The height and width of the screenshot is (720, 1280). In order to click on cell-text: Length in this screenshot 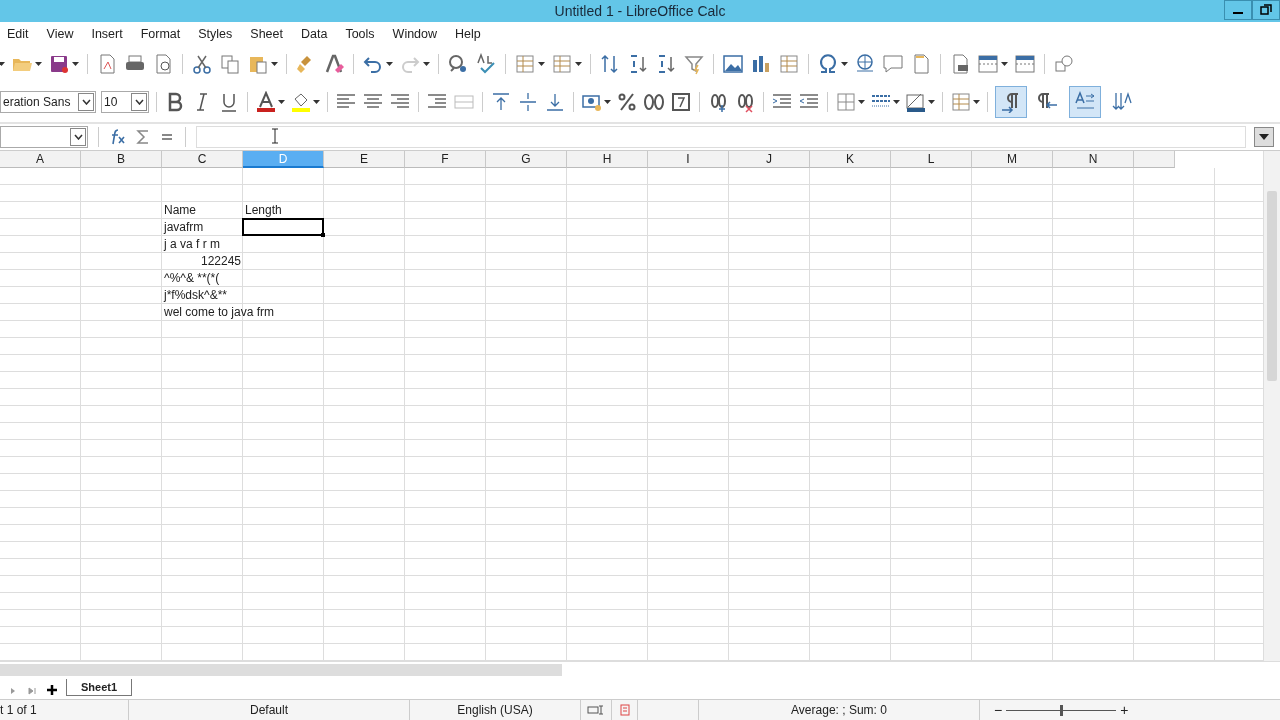, I will do `click(263, 210)`.